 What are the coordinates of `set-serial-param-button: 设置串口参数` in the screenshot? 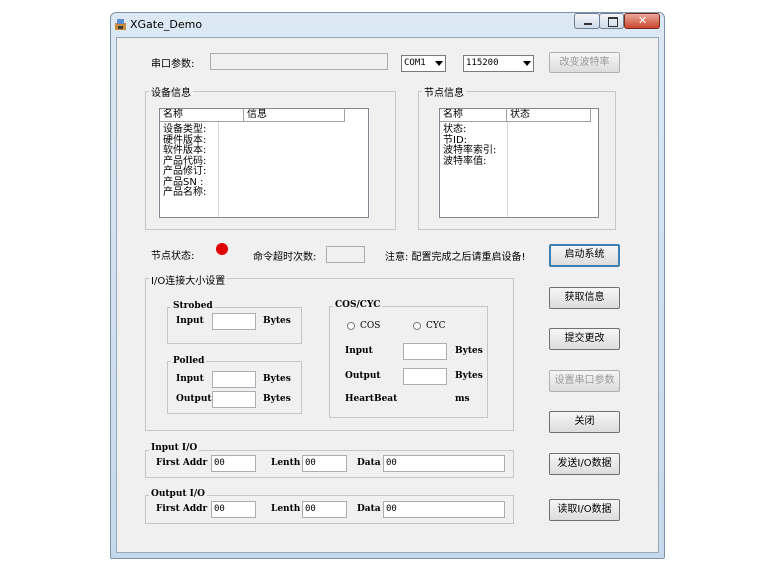 It's located at (584, 381).